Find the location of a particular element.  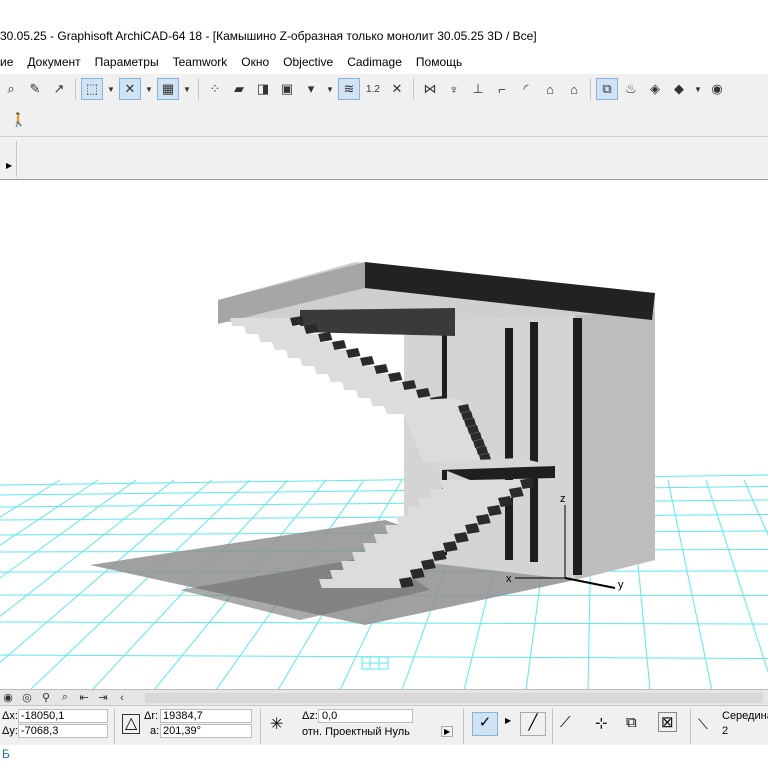

horizontal-scrollbar is located at coordinates (454, 698).